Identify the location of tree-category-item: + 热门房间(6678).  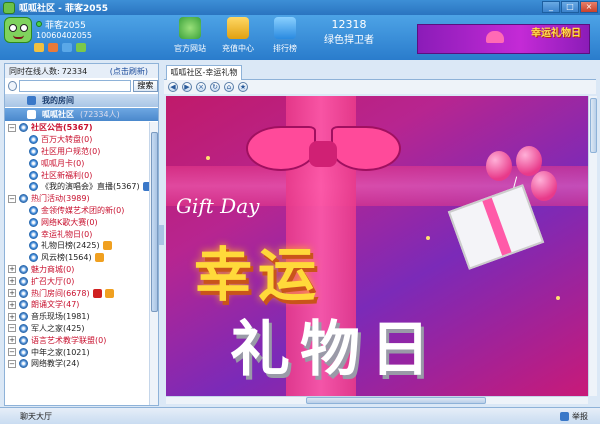
(81, 293).